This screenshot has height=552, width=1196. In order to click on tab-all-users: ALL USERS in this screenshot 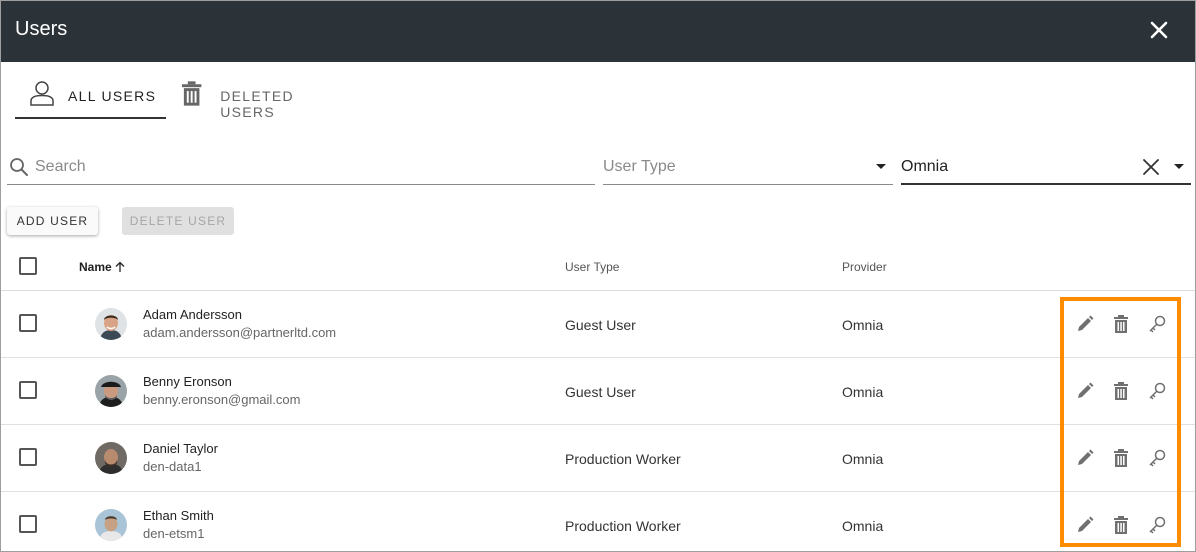, I will do `click(90, 99)`.